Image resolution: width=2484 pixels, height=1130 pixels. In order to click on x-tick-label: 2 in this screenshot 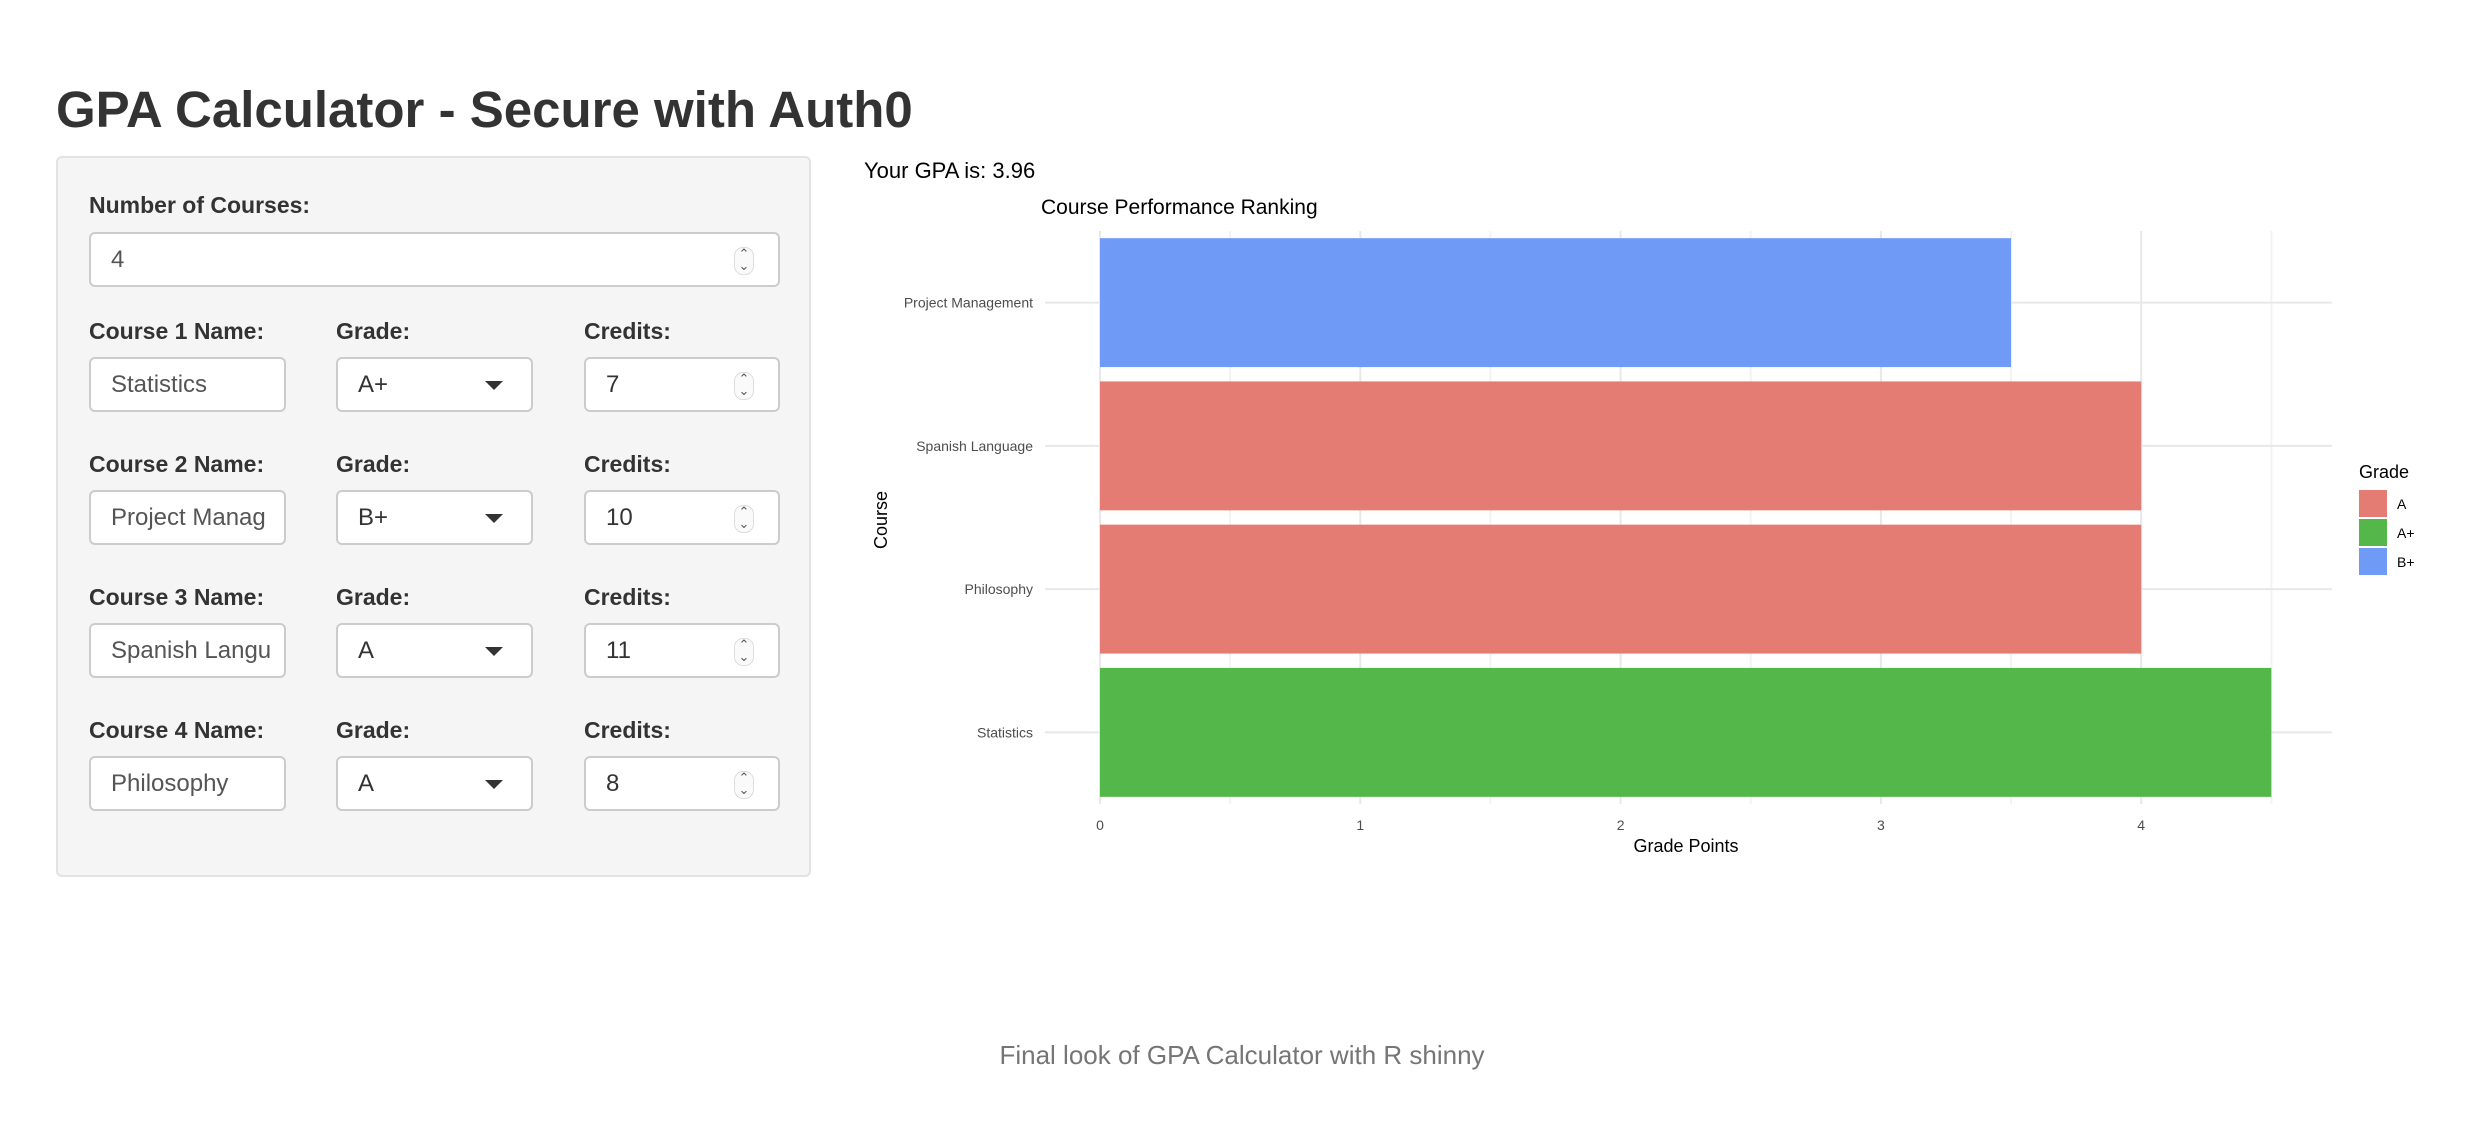, I will do `click(1621, 825)`.